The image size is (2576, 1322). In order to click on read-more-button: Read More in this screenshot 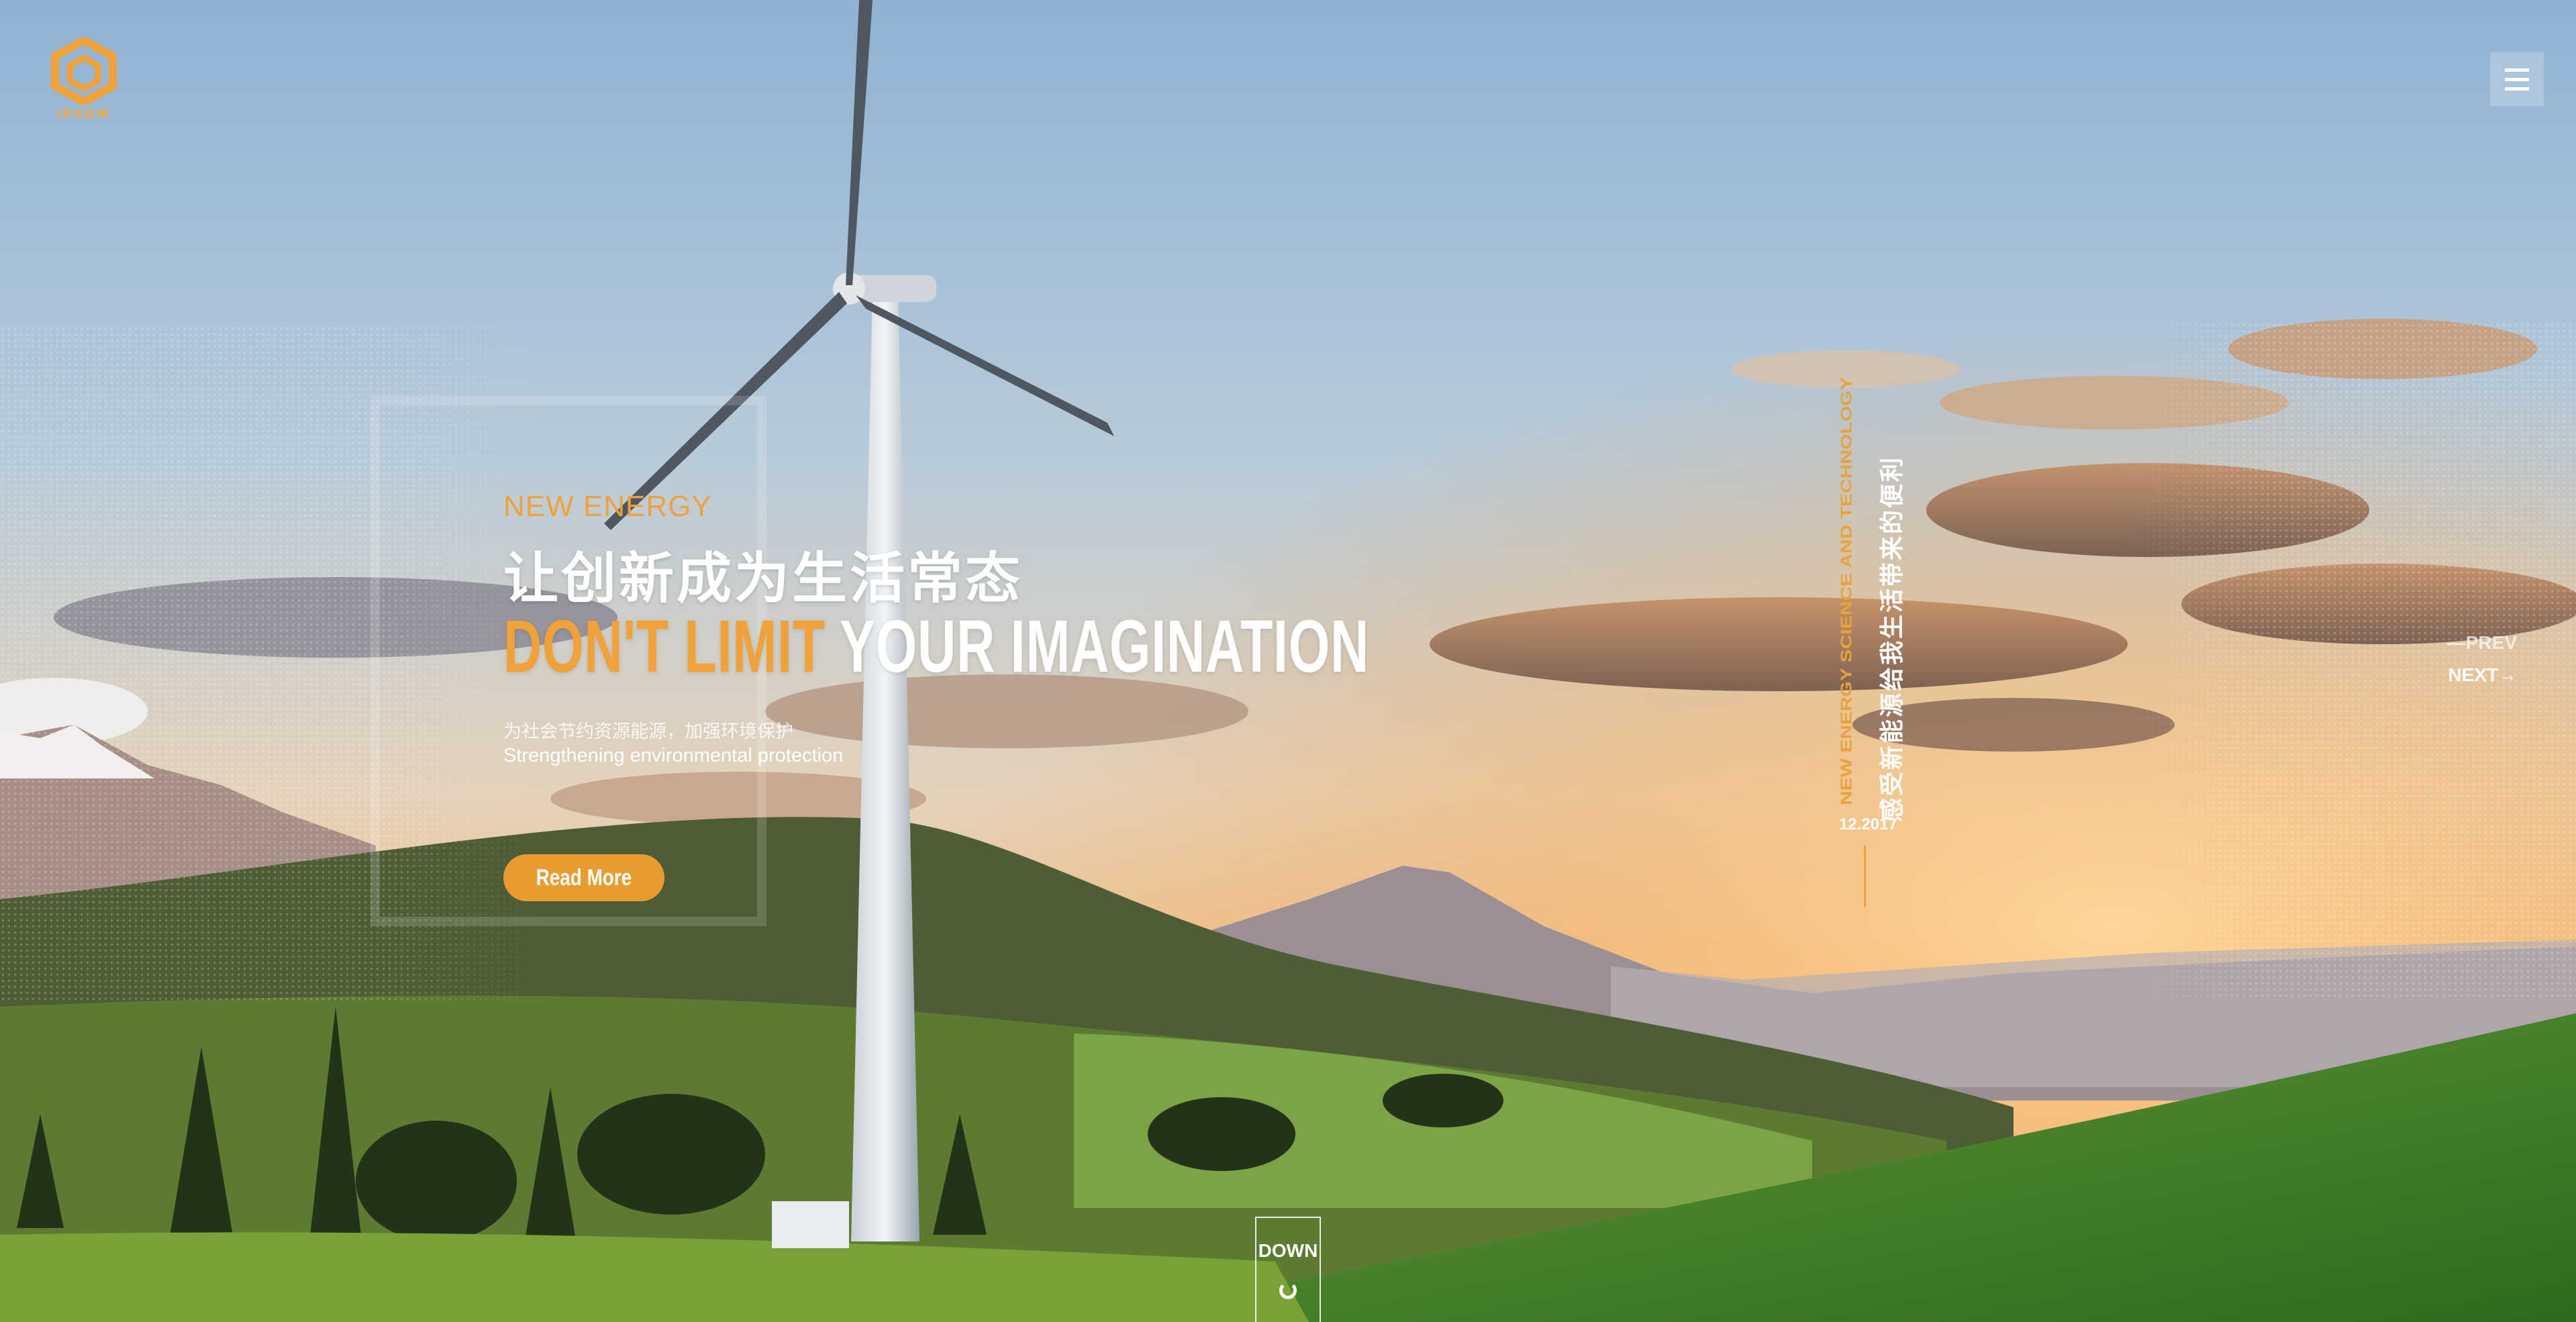, I will do `click(583, 877)`.